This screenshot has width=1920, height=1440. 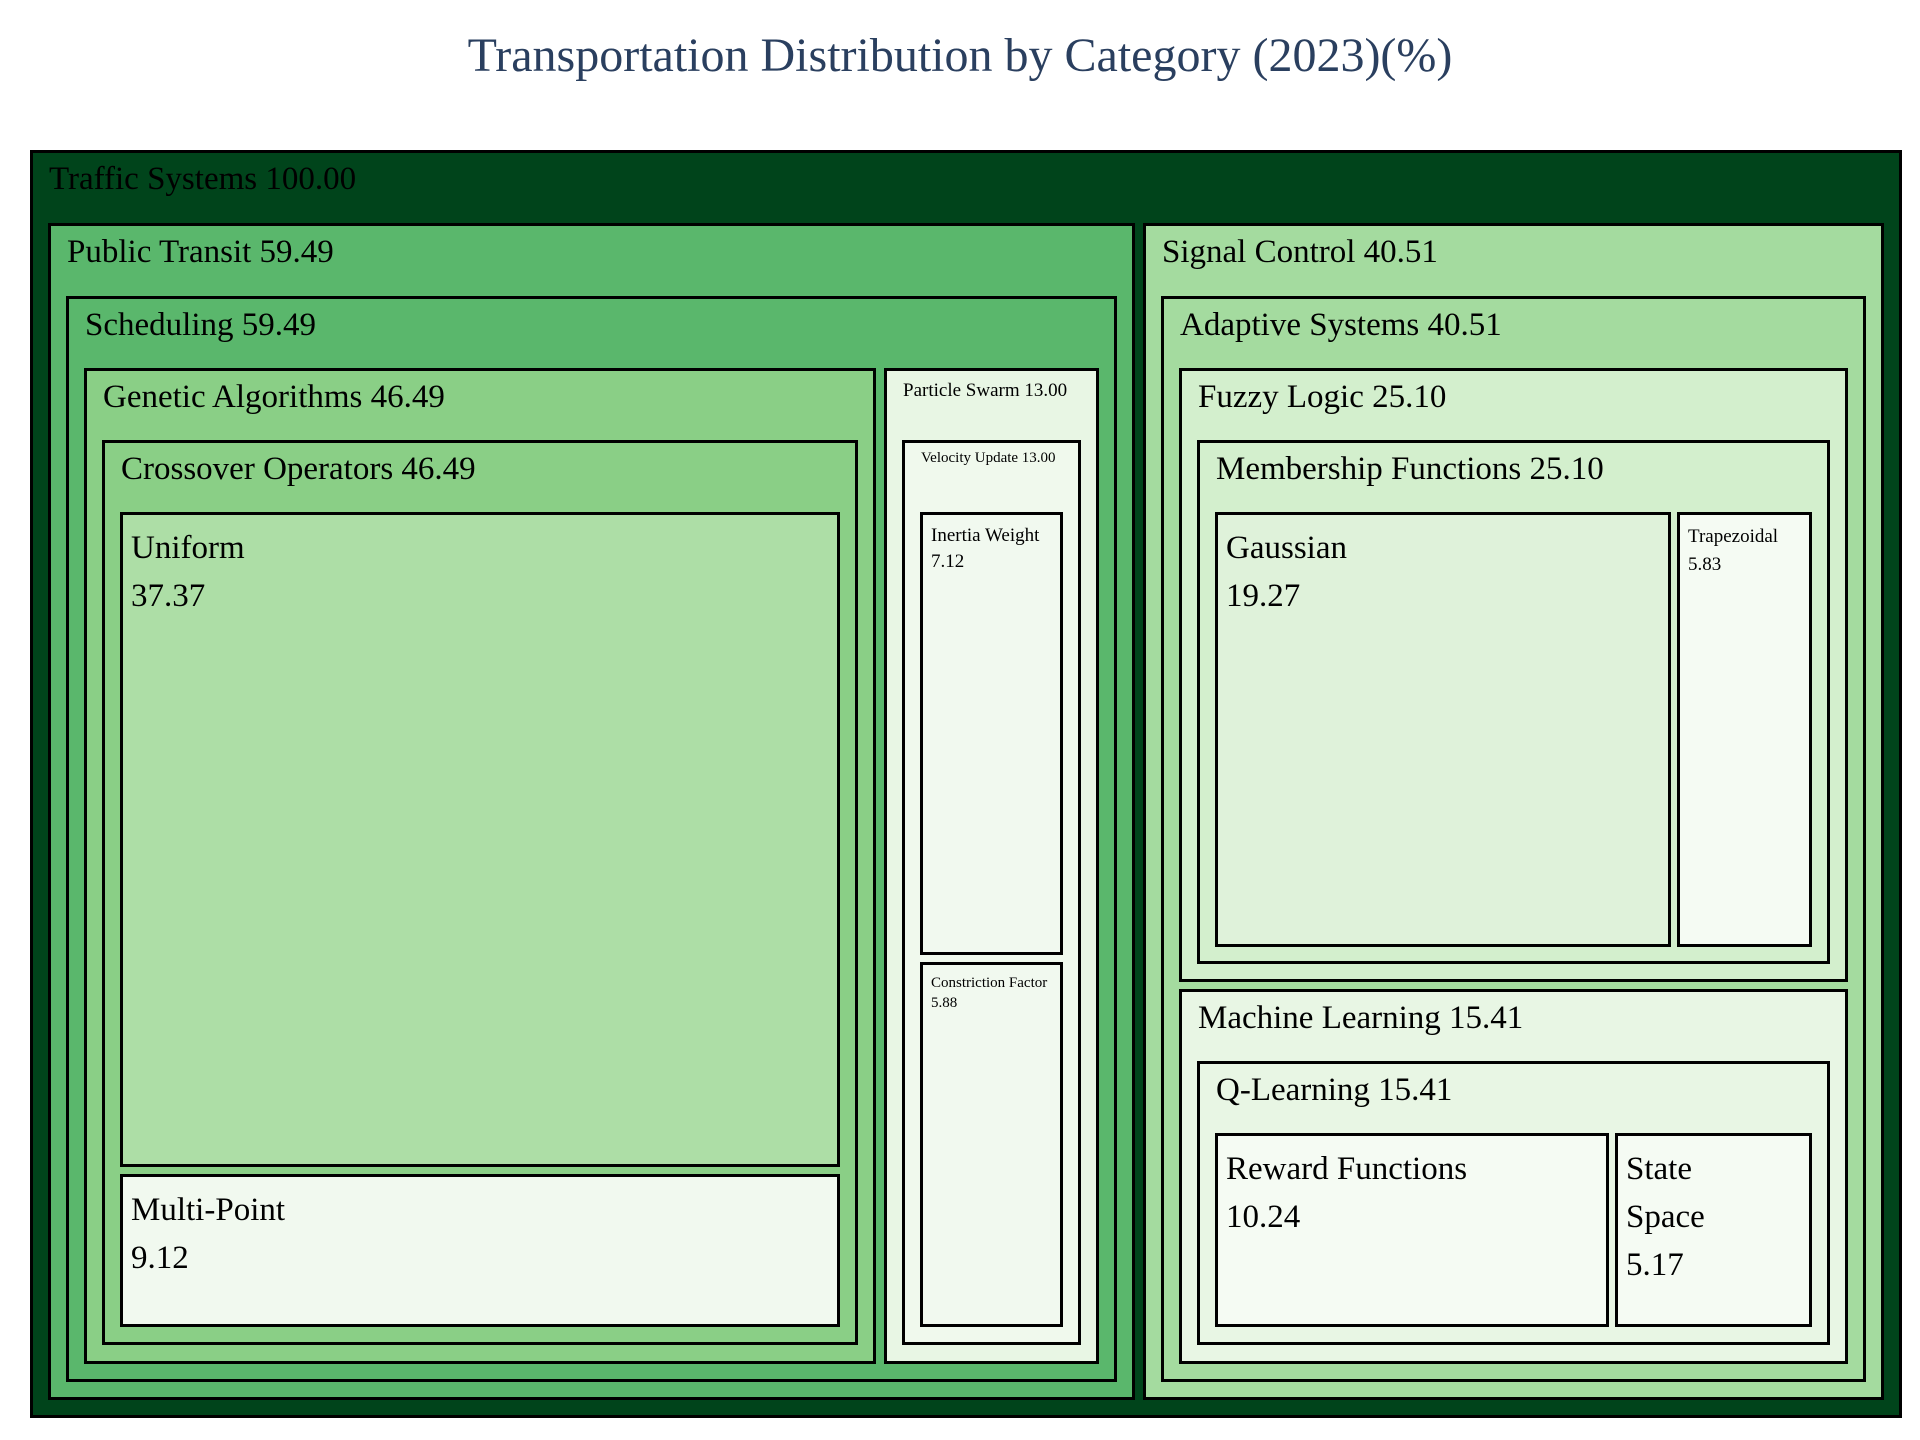 I want to click on treemap-label-value: 5.88, so click(x=944, y=1003).